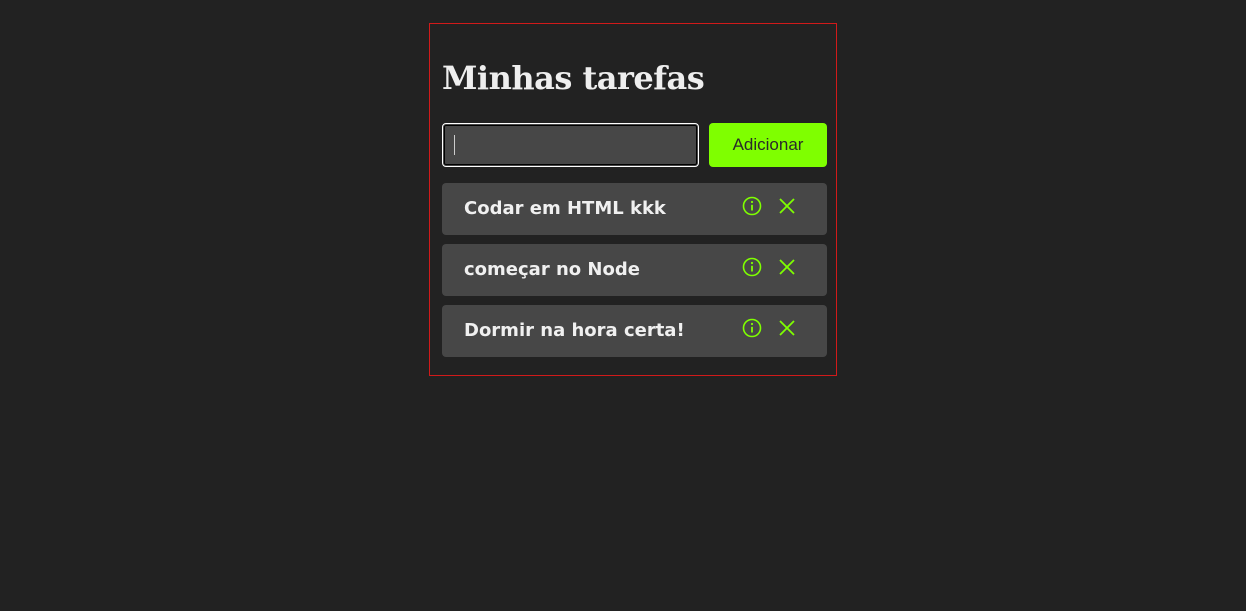 The height and width of the screenshot is (611, 1246). I want to click on task-input, so click(570, 145).